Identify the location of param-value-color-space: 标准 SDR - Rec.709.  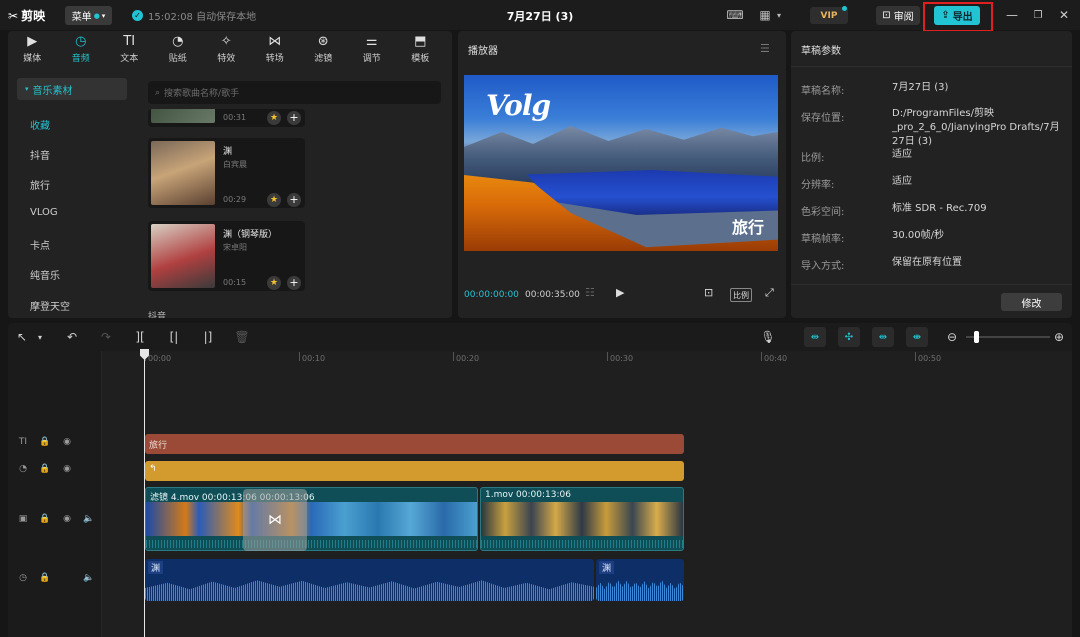
(939, 208).